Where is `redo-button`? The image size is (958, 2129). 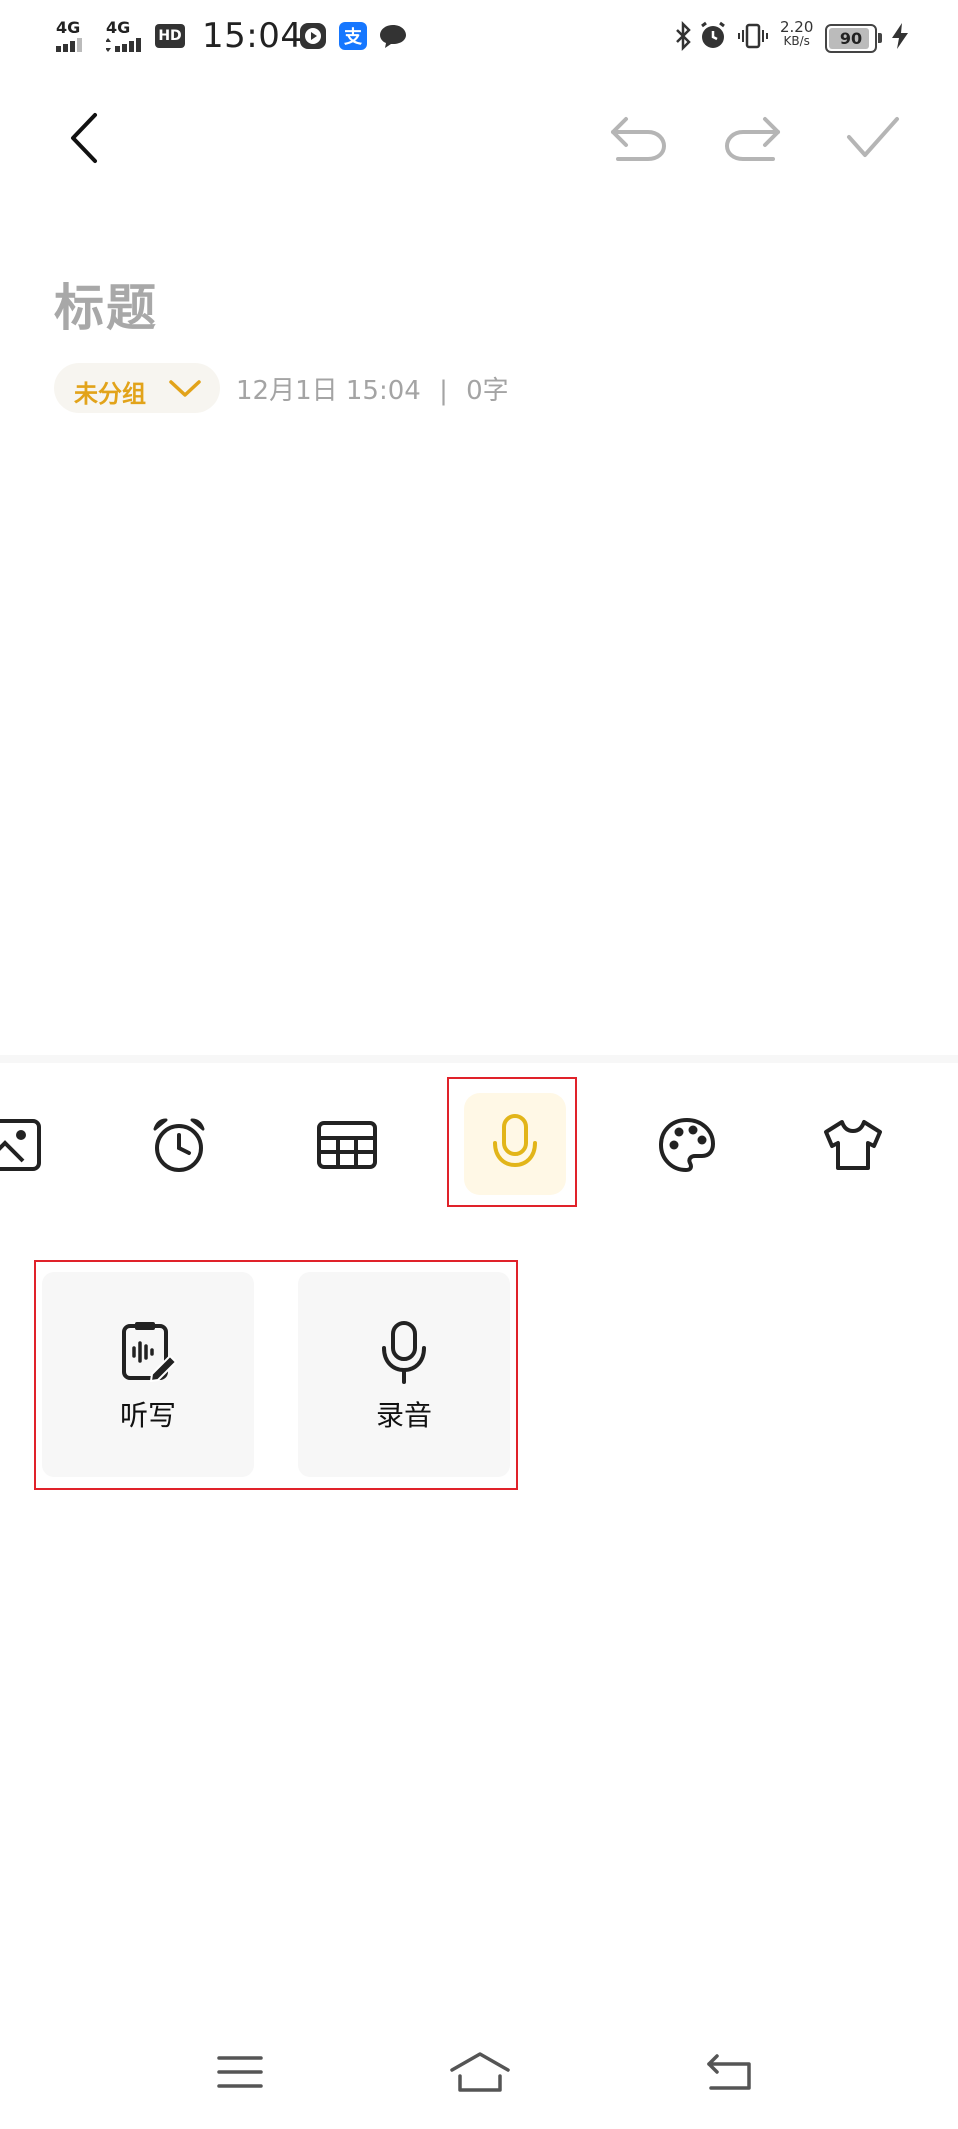 redo-button is located at coordinates (753, 138).